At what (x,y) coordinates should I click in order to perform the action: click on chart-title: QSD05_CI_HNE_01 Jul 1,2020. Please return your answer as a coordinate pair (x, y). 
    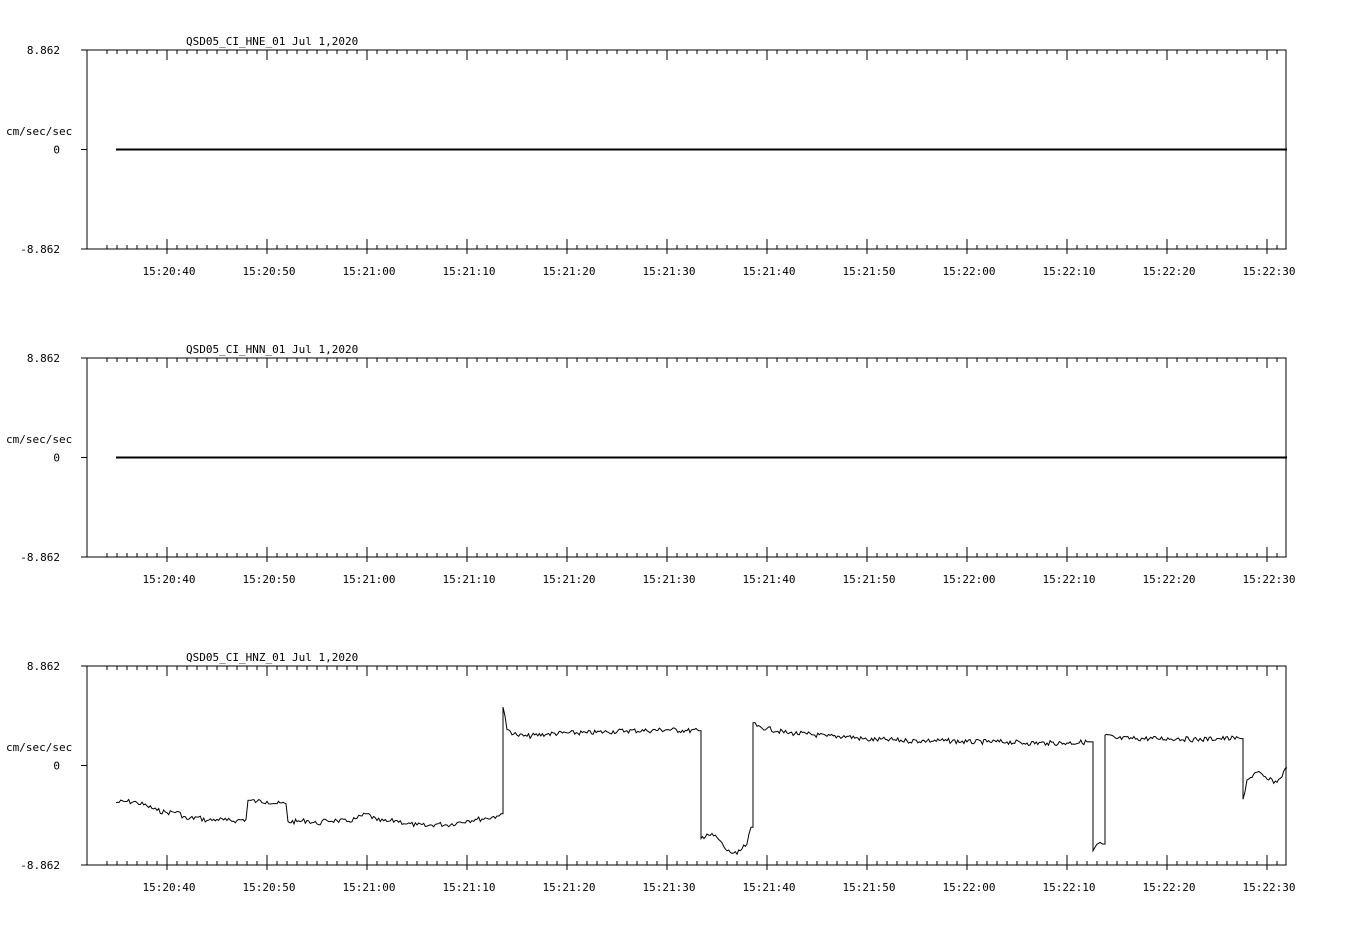
    Looking at the image, I should click on (272, 41).